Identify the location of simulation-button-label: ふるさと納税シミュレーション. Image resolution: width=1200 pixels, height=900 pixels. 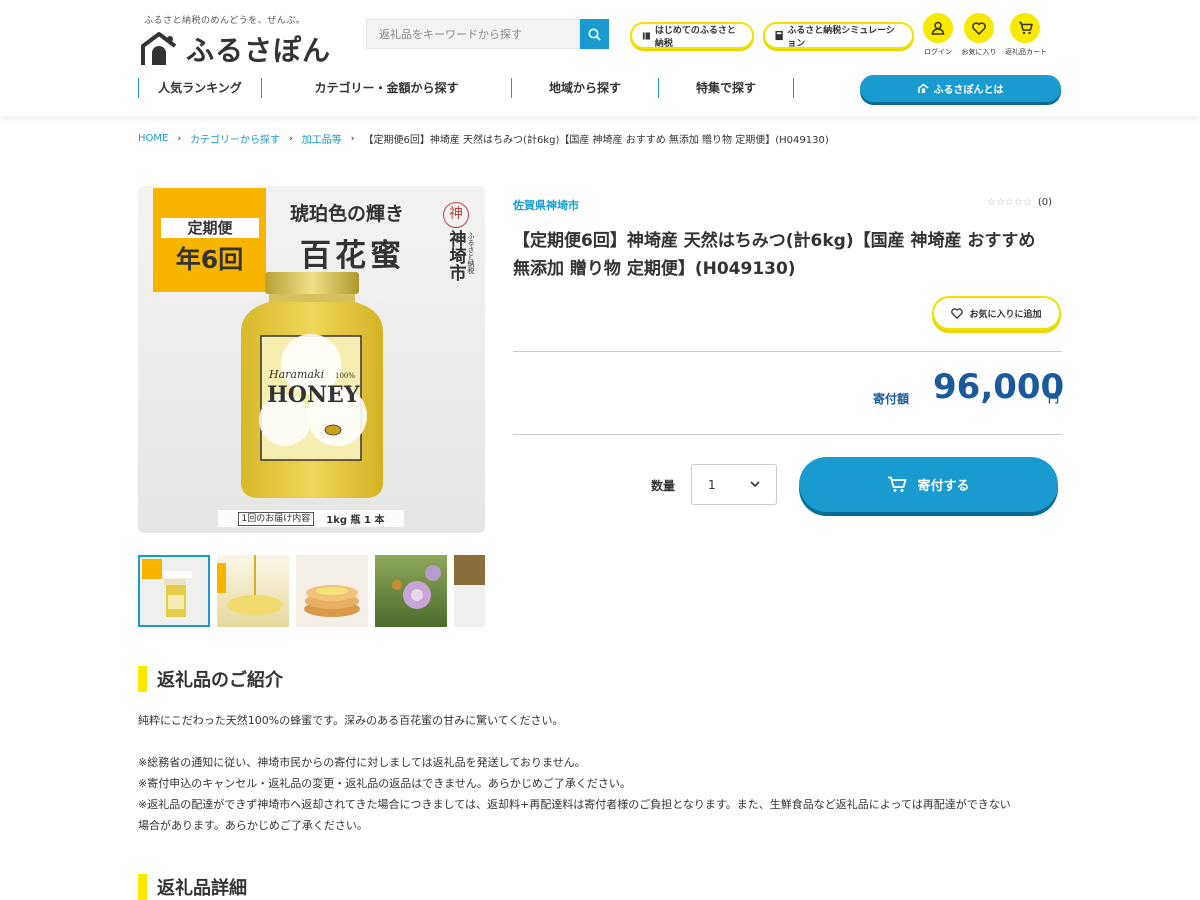
(841, 37).